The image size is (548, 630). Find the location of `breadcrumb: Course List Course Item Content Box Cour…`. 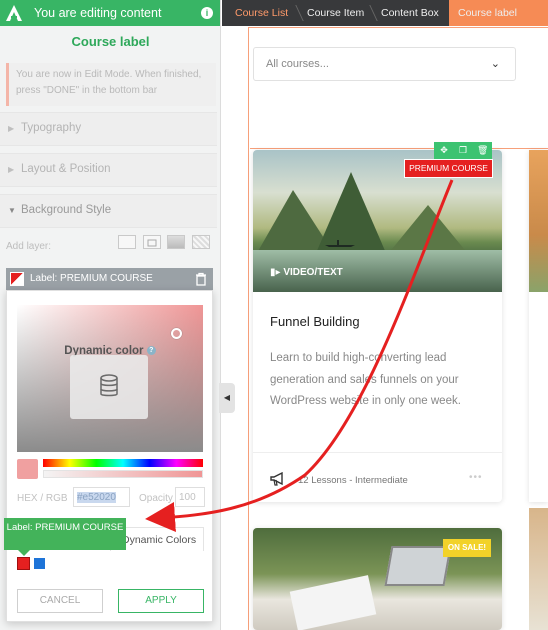

breadcrumb: Course List Course Item Content Box Cour… is located at coordinates (385, 13).